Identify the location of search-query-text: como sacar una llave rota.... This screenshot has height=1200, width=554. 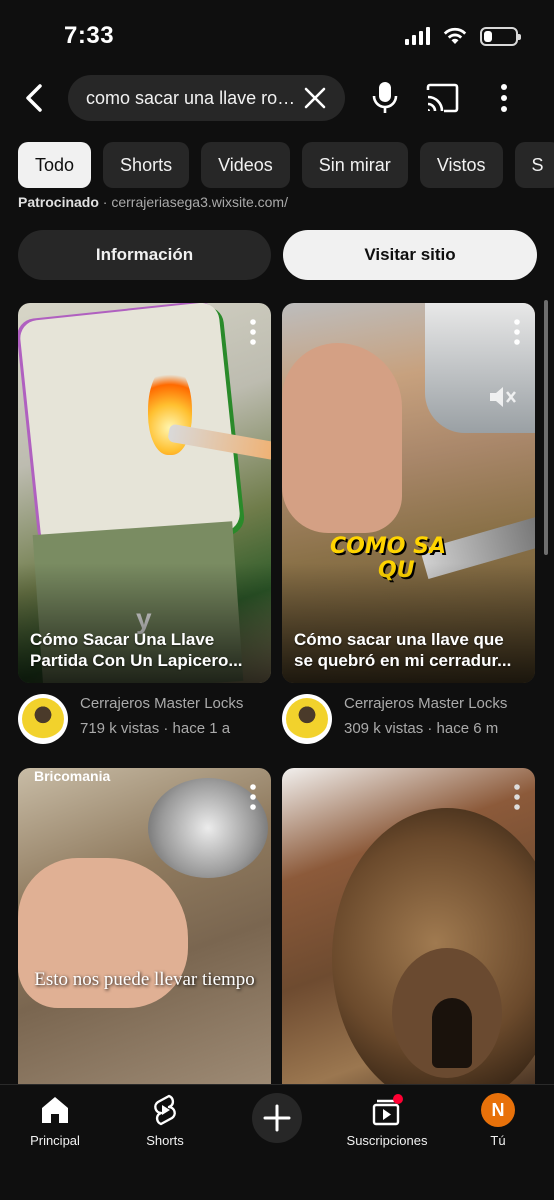
(191, 98).